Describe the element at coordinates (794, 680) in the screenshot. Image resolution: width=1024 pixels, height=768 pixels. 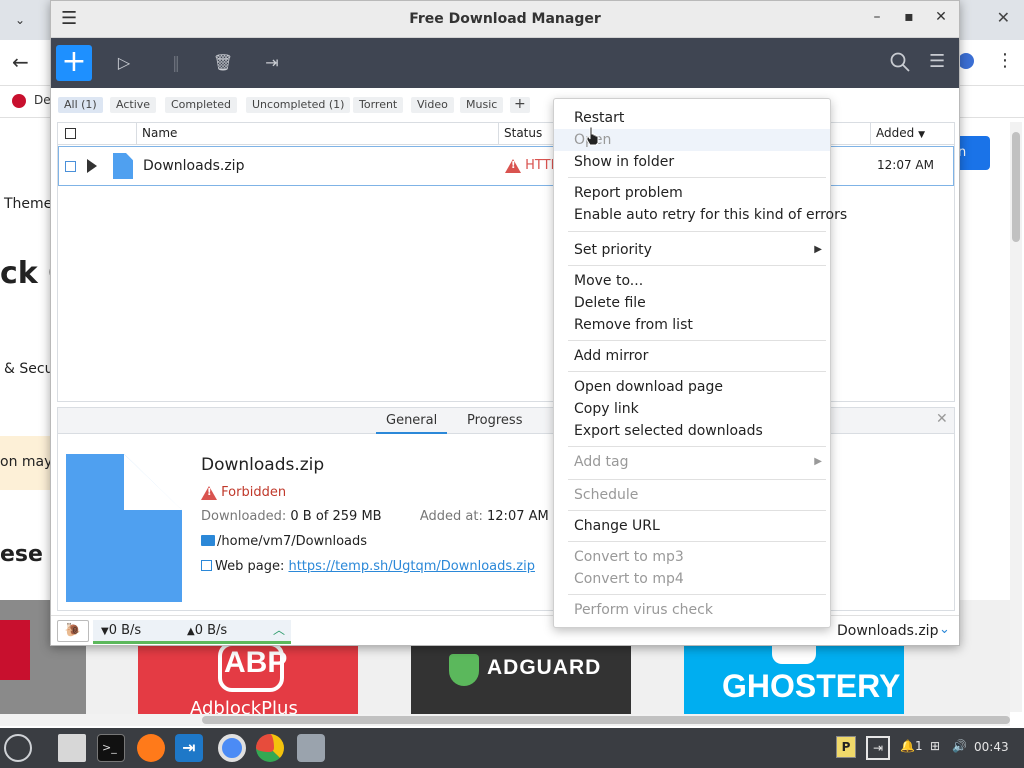
I see `extension-tile-ghostery: GHOSTERY` at that location.